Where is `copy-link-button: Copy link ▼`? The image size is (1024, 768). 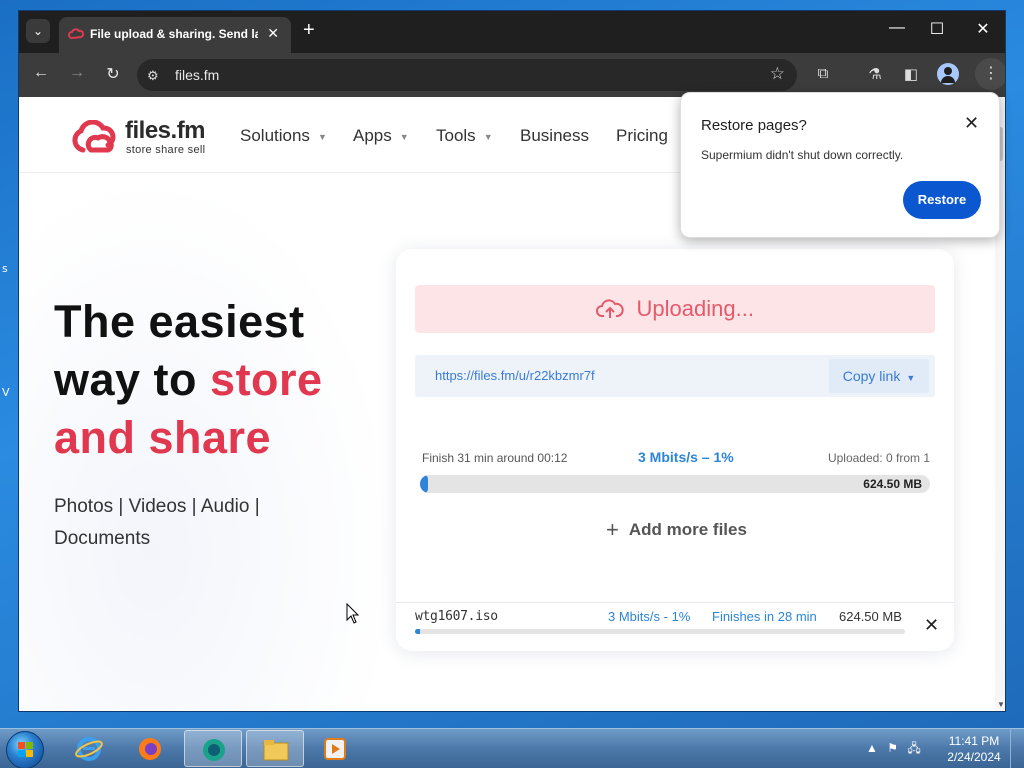 copy-link-button: Copy link ▼ is located at coordinates (879, 376).